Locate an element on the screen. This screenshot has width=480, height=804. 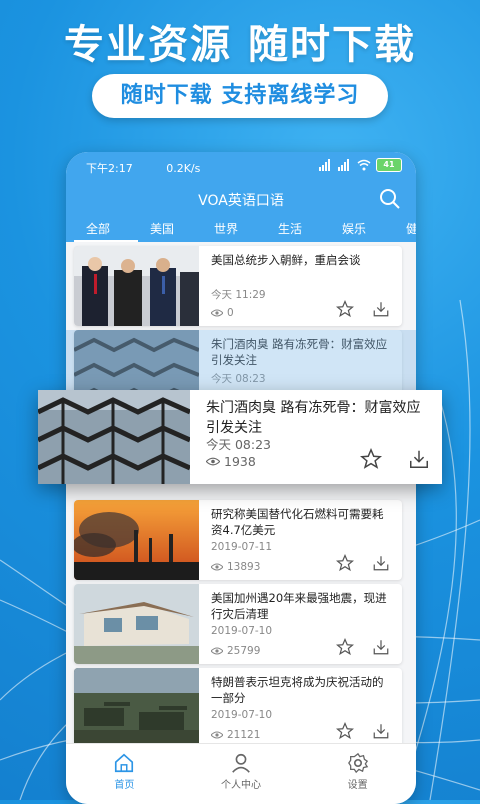
status-time: 下午2:17 is located at coordinates (109, 168).